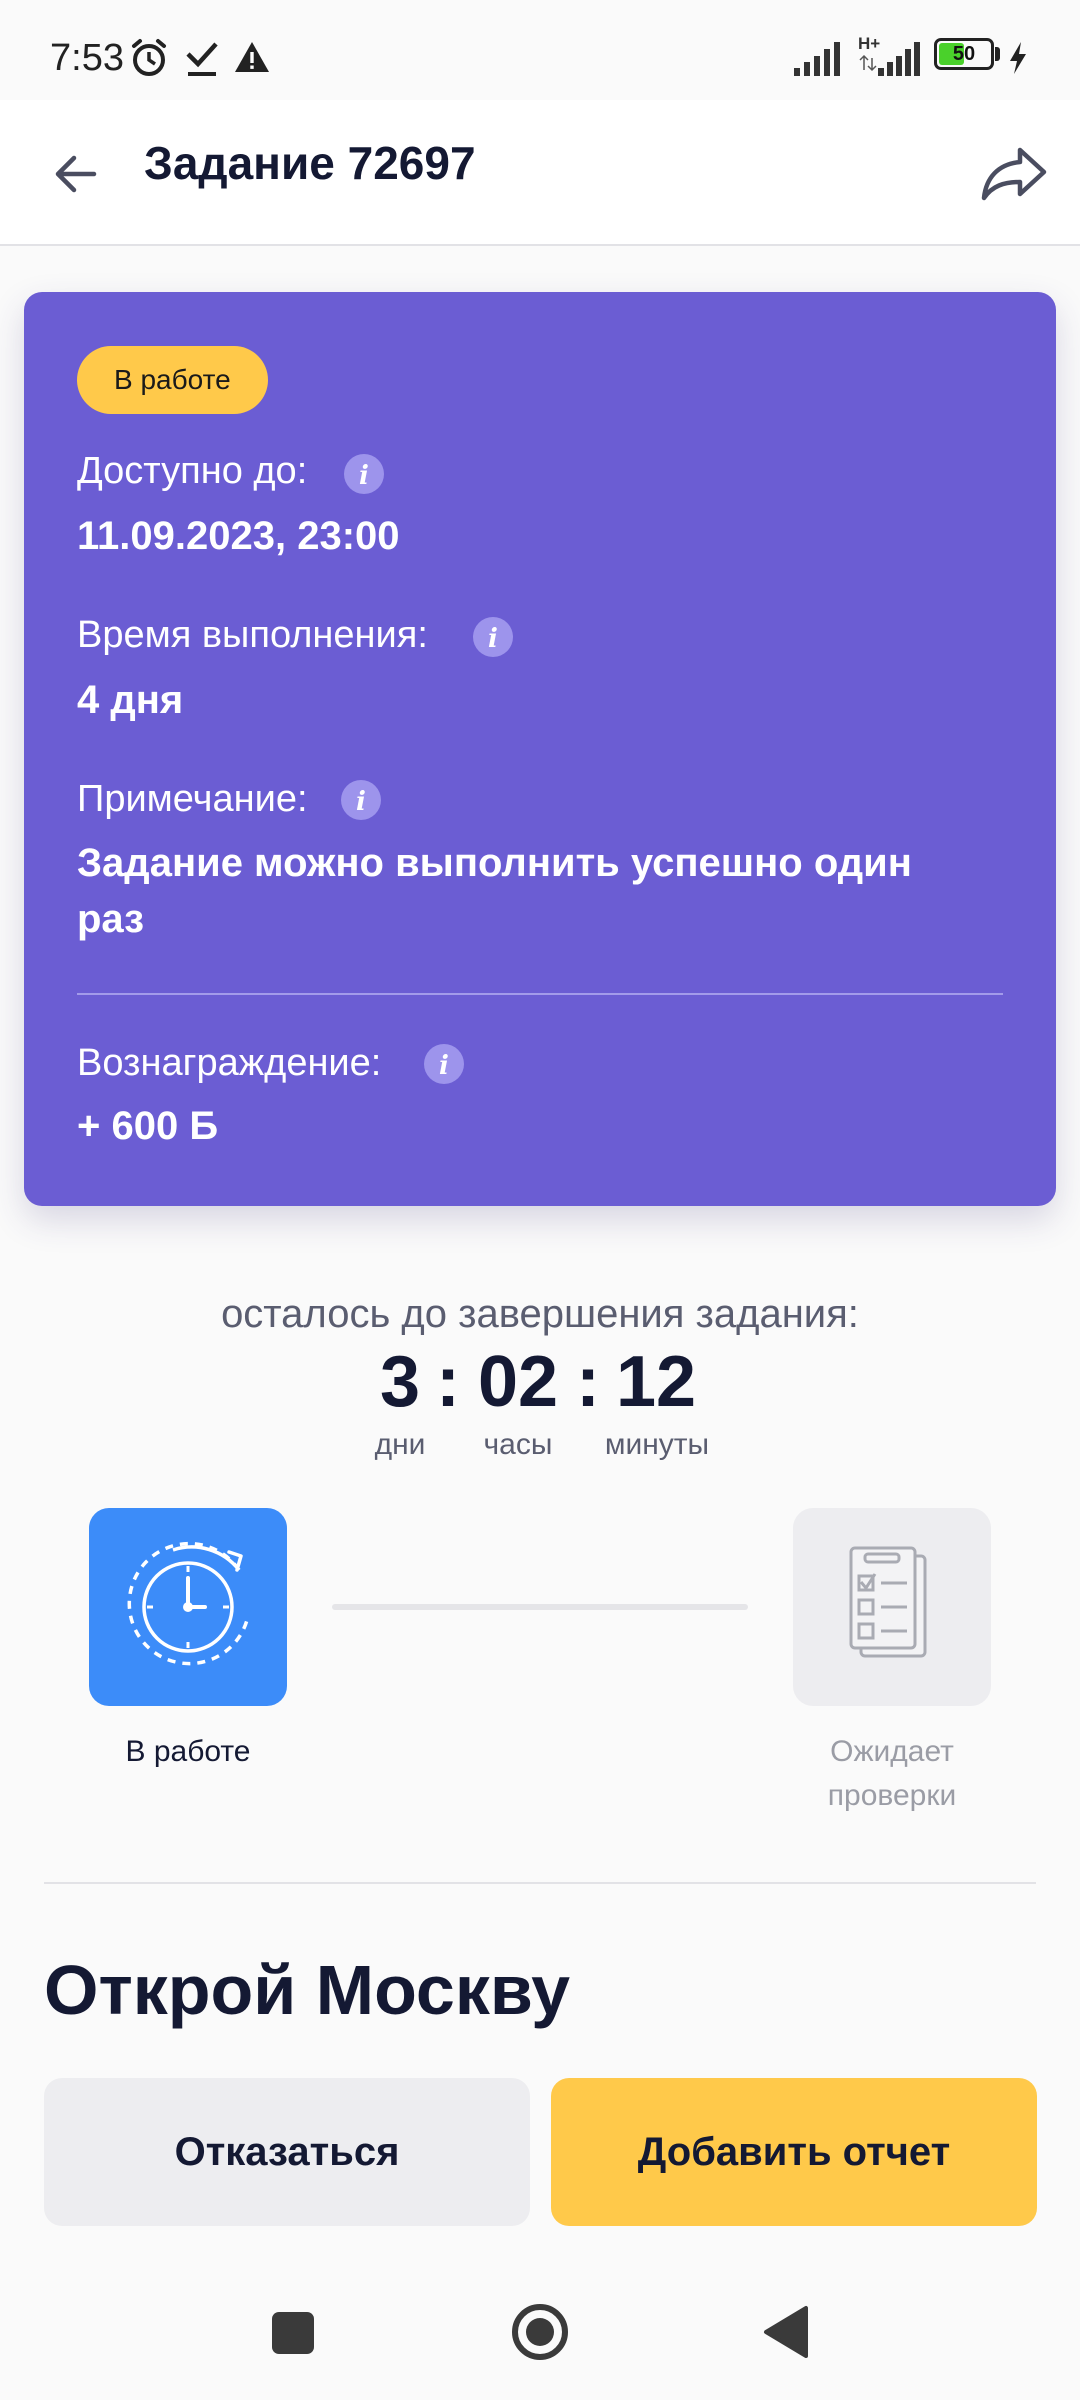 This screenshot has width=1080, height=2400. Describe the element at coordinates (540, 994) in the screenshot. I see `card-divider` at that location.